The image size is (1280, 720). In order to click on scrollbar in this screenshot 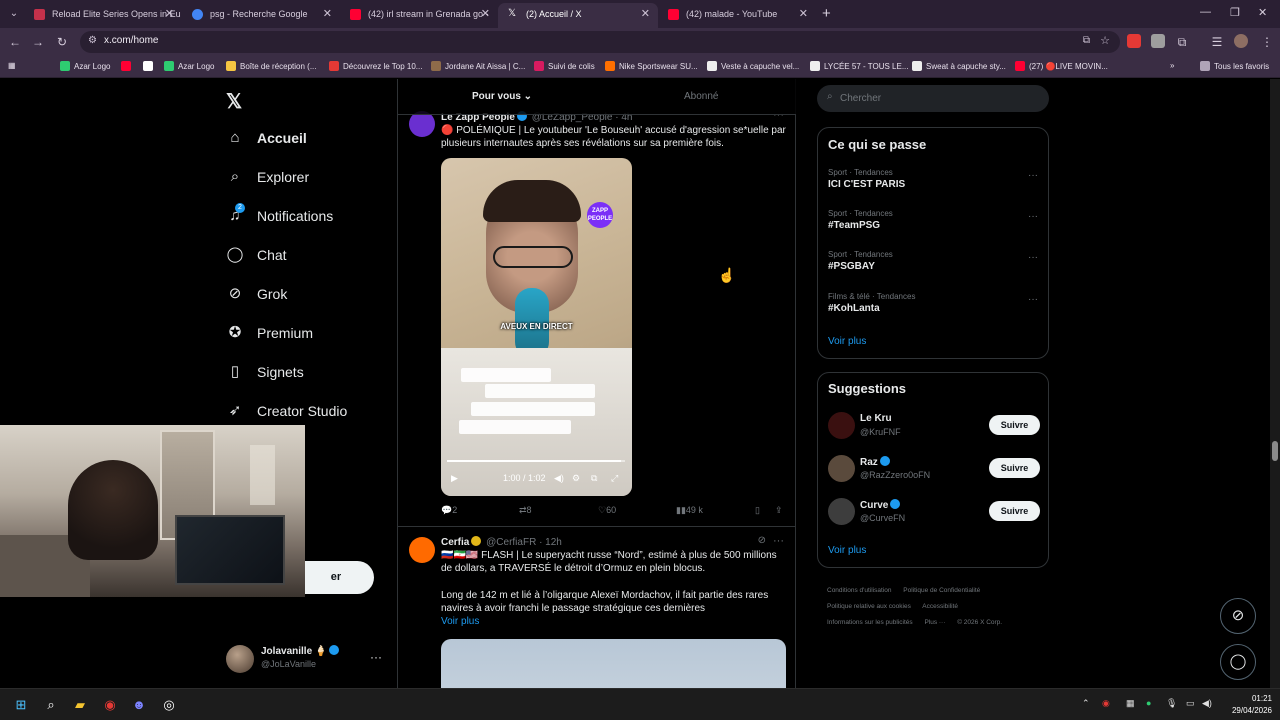, I will do `click(1275, 383)`.